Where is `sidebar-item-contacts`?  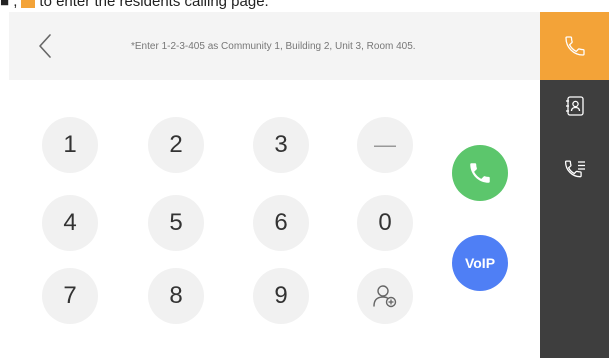 sidebar-item-contacts is located at coordinates (574, 106).